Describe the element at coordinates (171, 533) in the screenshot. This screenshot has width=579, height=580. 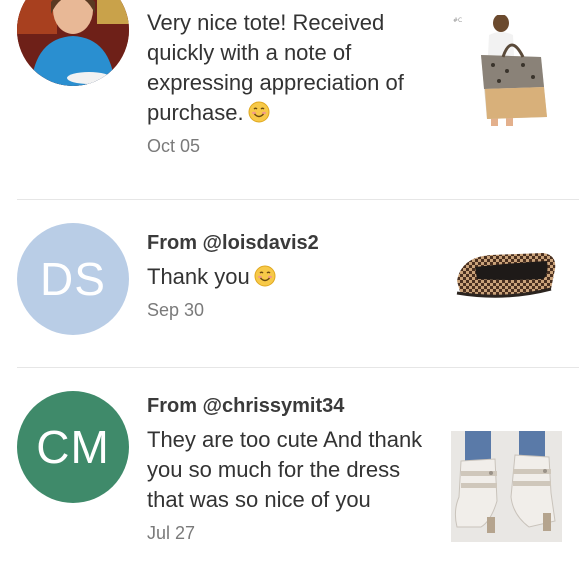
I see `review-date: Jul 27` at that location.